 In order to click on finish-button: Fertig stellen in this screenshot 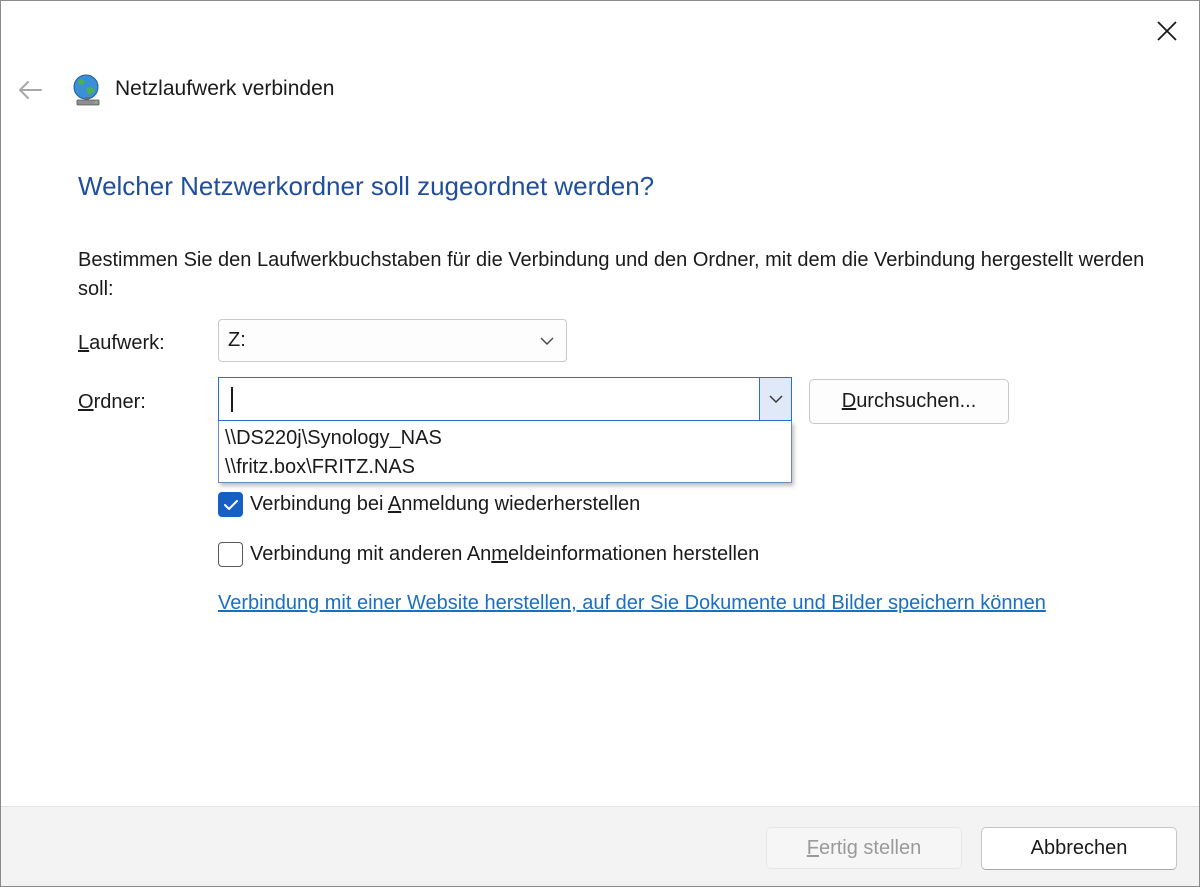, I will do `click(864, 848)`.